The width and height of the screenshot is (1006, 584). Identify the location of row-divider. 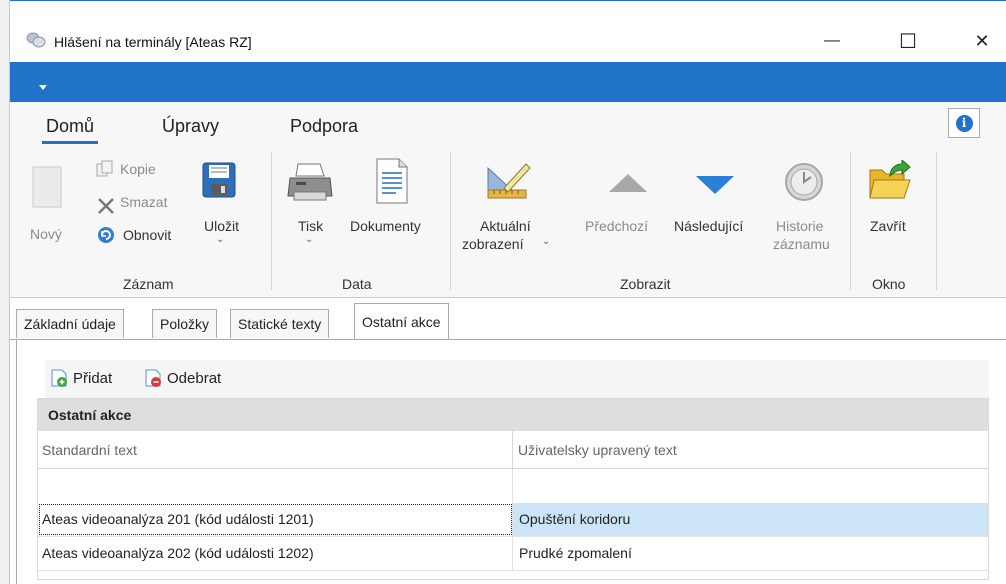
(513, 570).